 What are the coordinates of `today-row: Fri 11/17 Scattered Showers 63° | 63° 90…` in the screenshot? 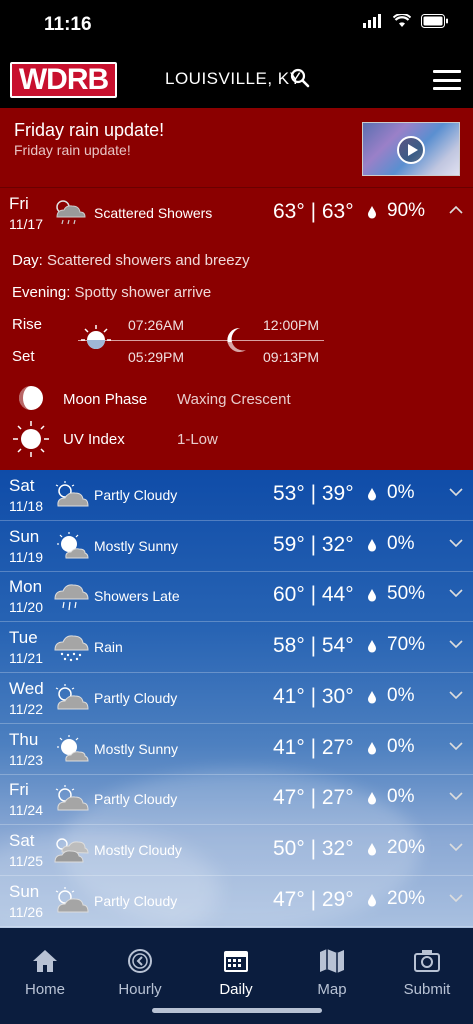 It's located at (236, 213).